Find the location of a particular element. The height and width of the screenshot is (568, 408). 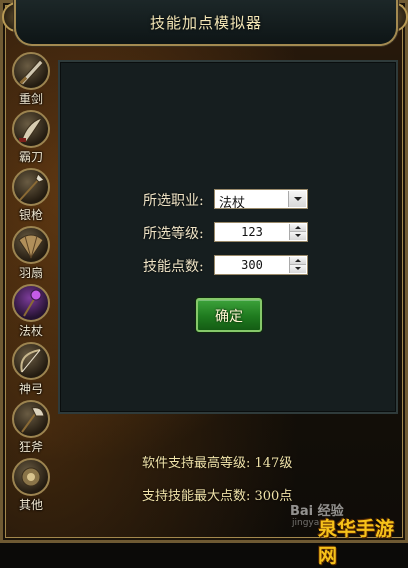

confirm-button-label: 确定 is located at coordinates (229, 317).